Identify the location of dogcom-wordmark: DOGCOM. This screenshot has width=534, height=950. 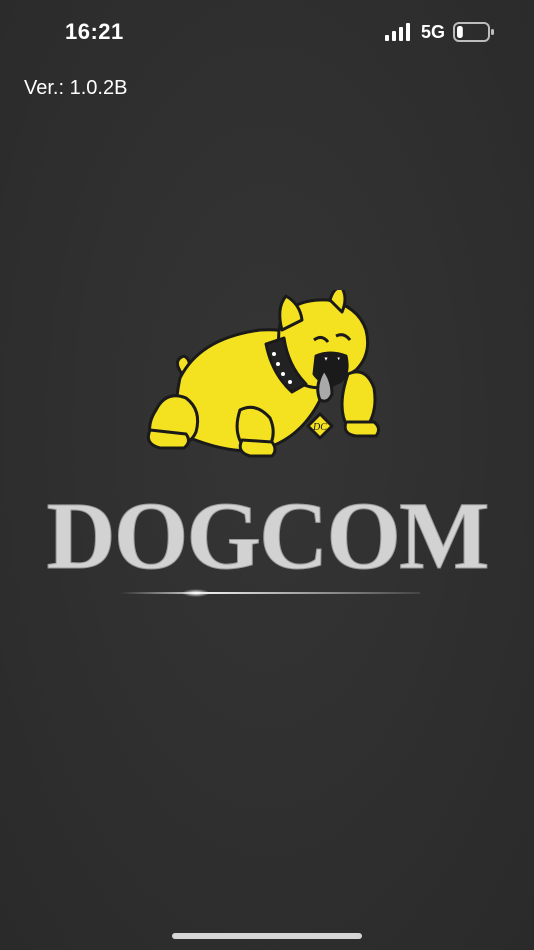
(266, 535).